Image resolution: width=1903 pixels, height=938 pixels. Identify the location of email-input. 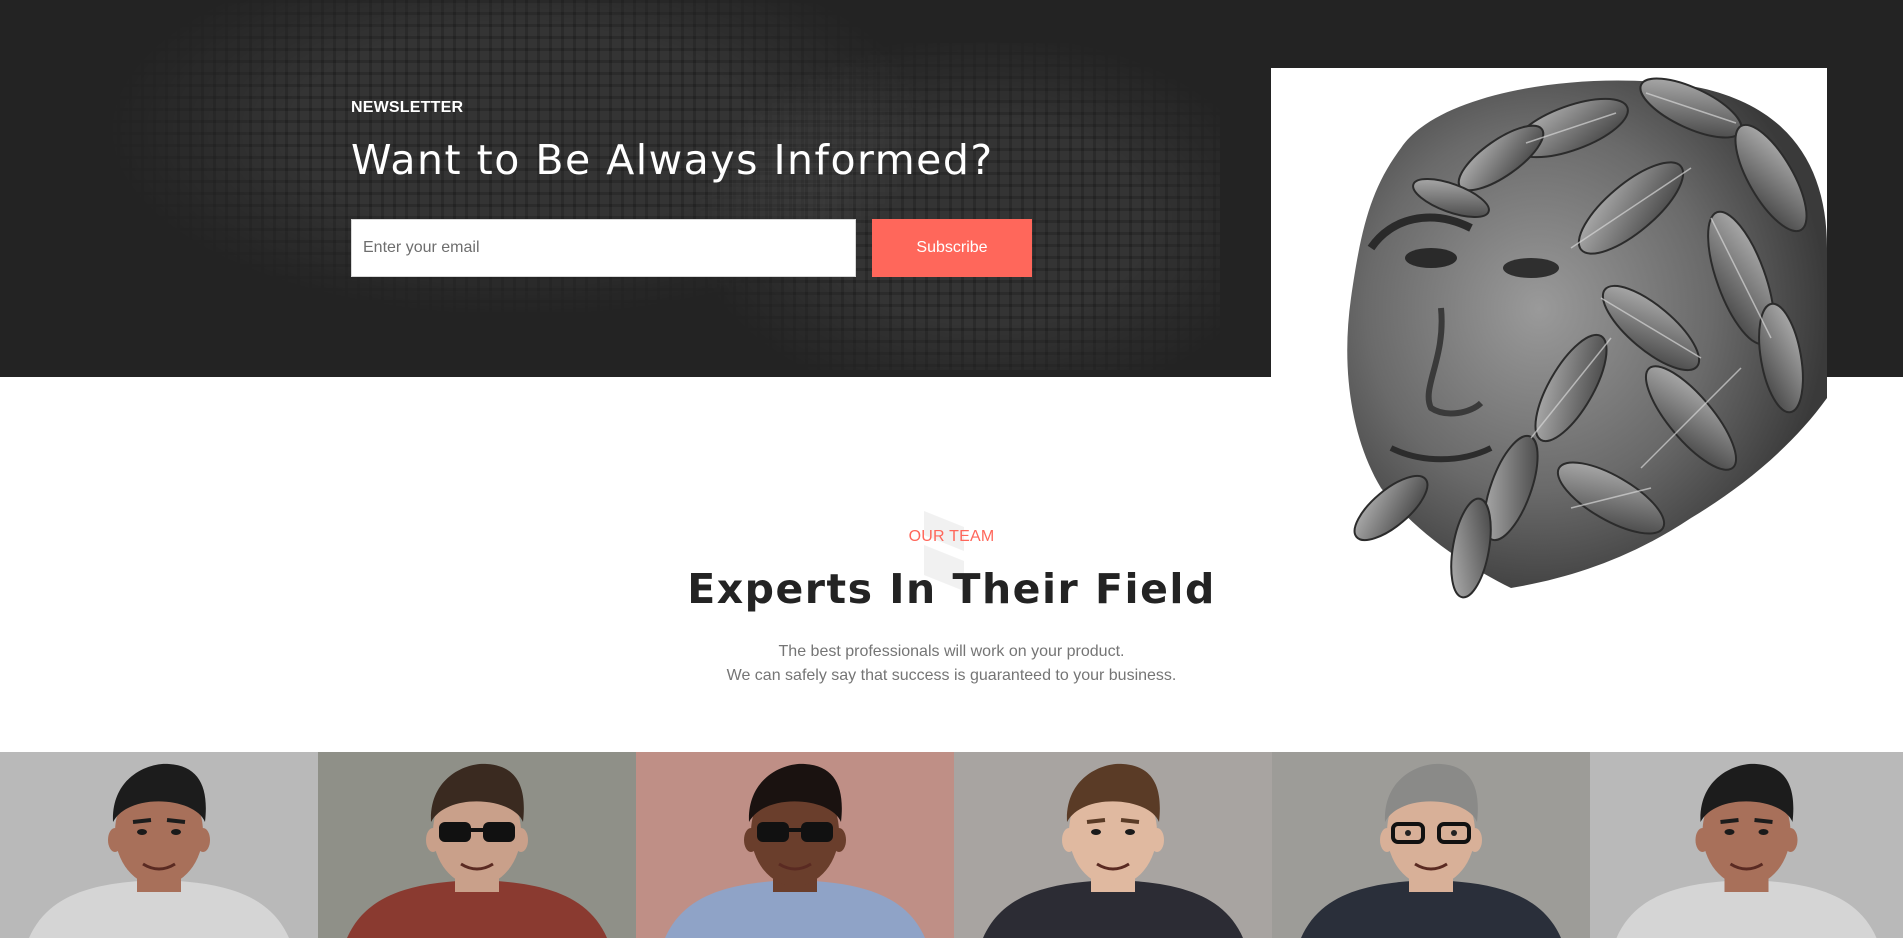
(603, 248).